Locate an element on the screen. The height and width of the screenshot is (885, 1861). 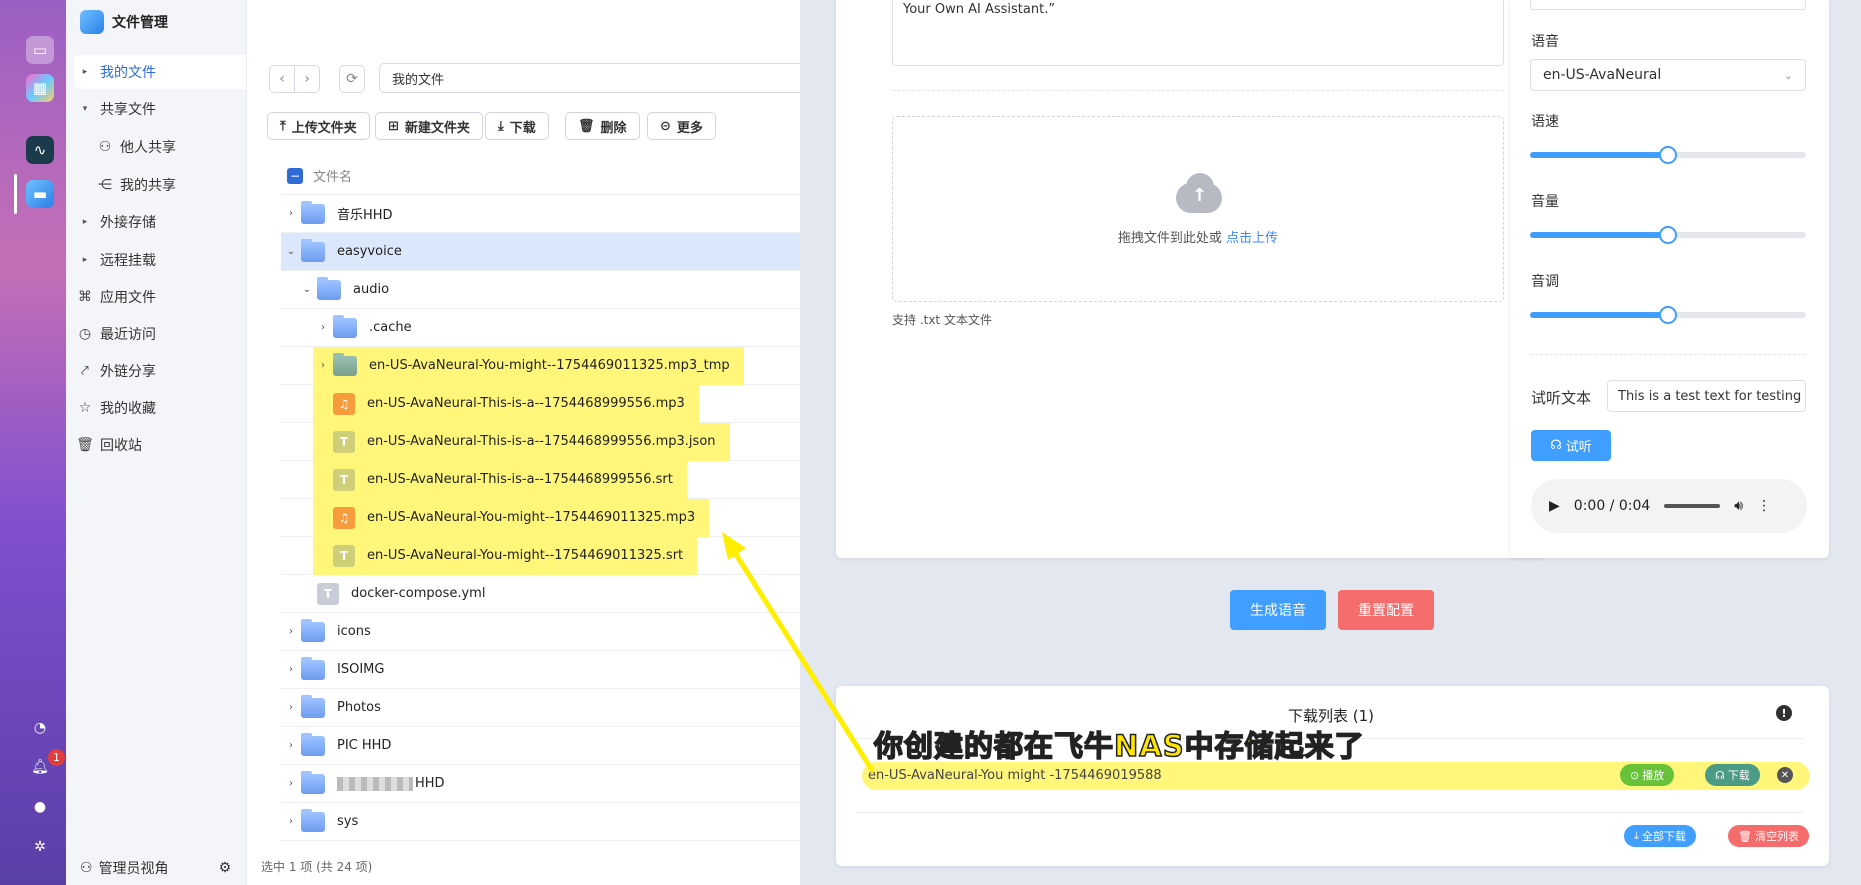
close-icon: ✕ is located at coordinates (1785, 775).